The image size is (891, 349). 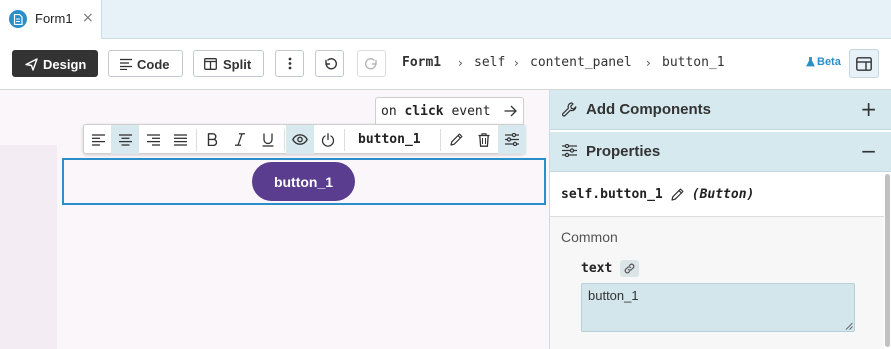 I want to click on undo-button, so click(x=329, y=63).